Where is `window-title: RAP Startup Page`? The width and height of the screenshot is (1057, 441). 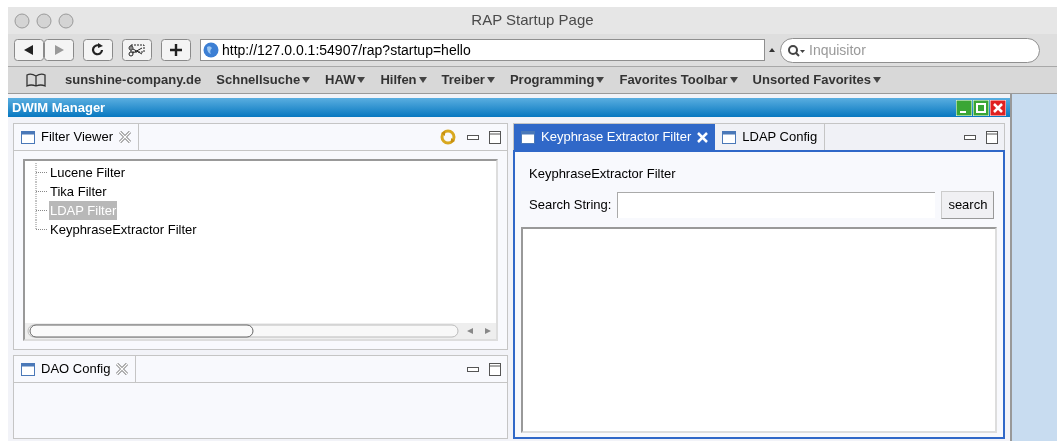 window-title: RAP Startup Page is located at coordinates (532, 20).